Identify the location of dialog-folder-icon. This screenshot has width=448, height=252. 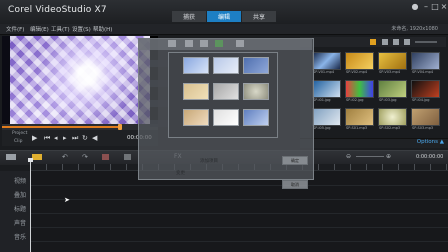
(172, 43).